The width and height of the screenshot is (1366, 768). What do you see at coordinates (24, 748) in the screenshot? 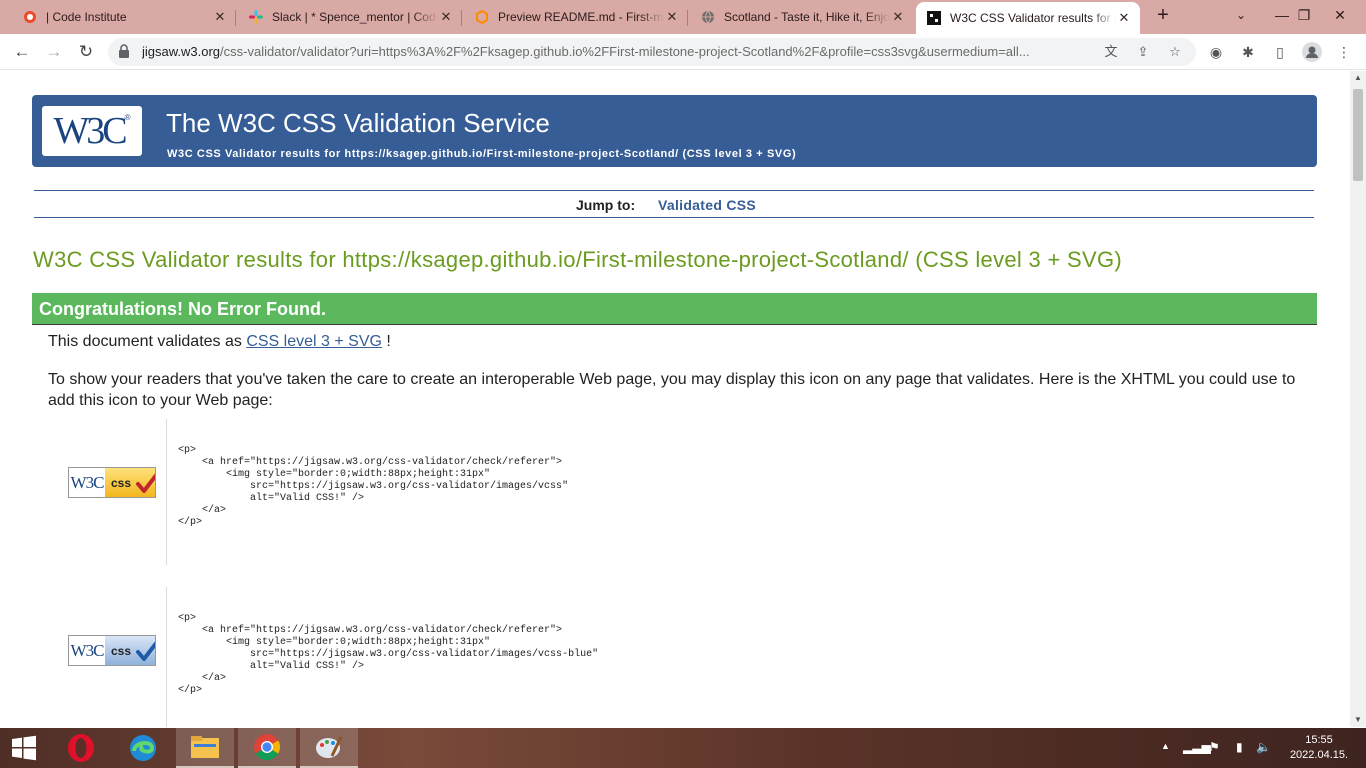
I see `windows-start-icon` at bounding box center [24, 748].